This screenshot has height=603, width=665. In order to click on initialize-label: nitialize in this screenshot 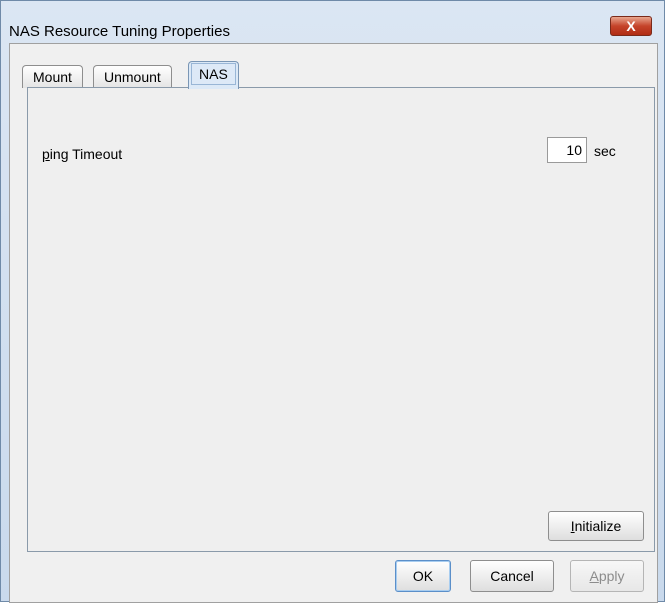, I will do `click(598, 526)`.